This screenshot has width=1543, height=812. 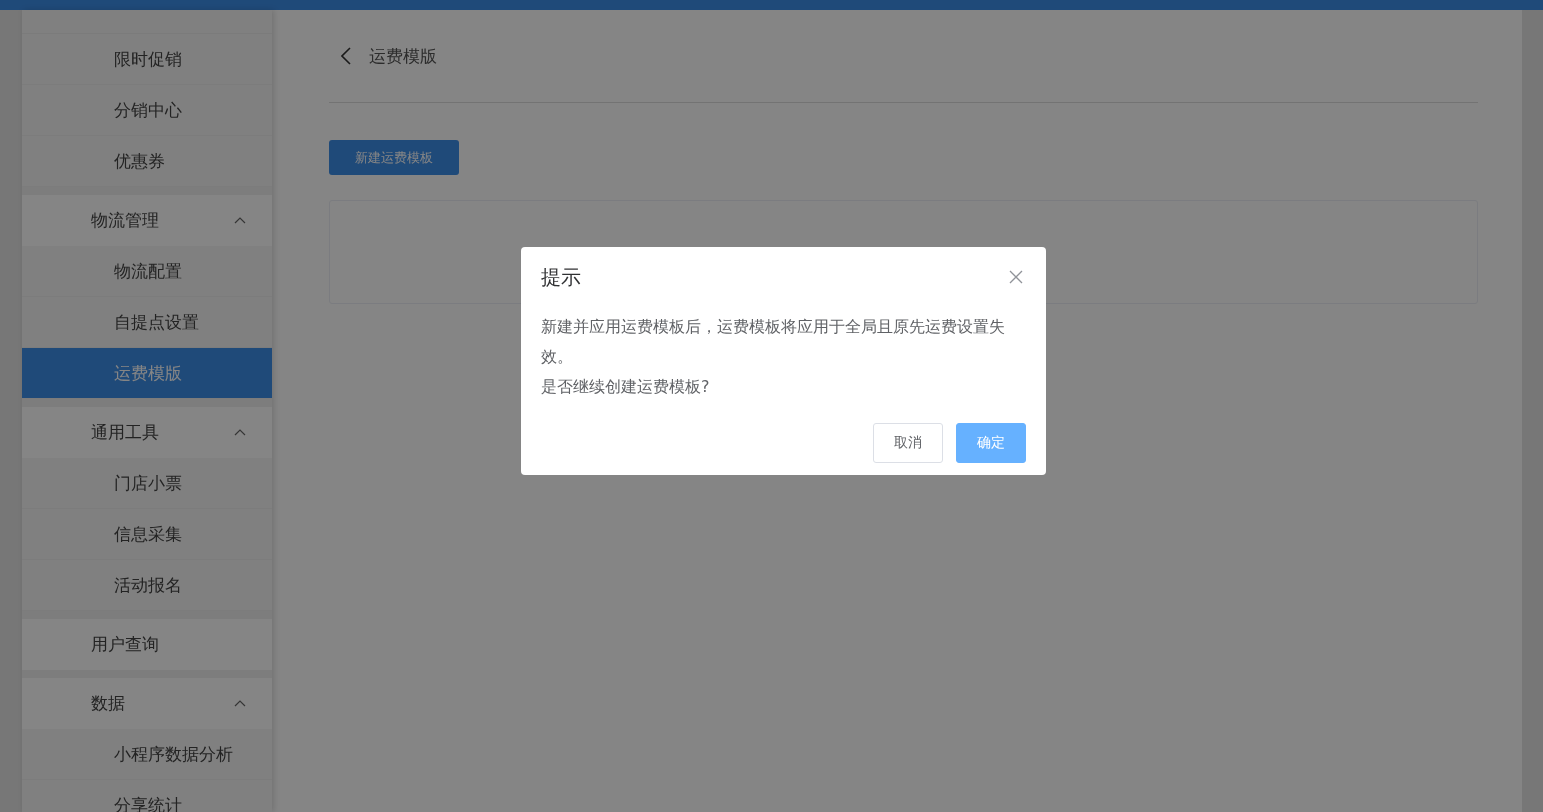 I want to click on sidebar-item: 信息采集, so click(x=147, y=534).